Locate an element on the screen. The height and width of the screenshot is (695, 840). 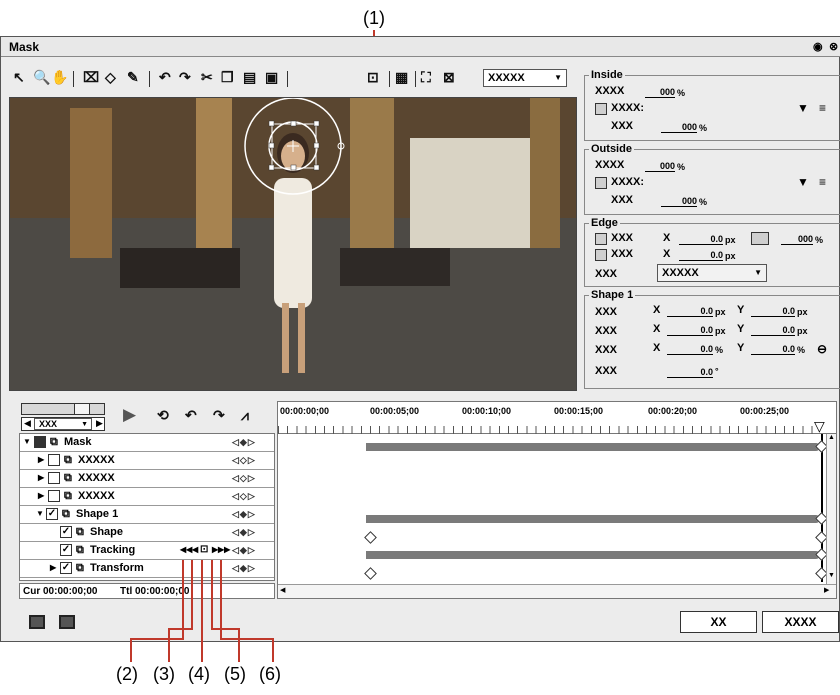
playhead-marker-icon: ▽ is located at coordinates (819, 426).